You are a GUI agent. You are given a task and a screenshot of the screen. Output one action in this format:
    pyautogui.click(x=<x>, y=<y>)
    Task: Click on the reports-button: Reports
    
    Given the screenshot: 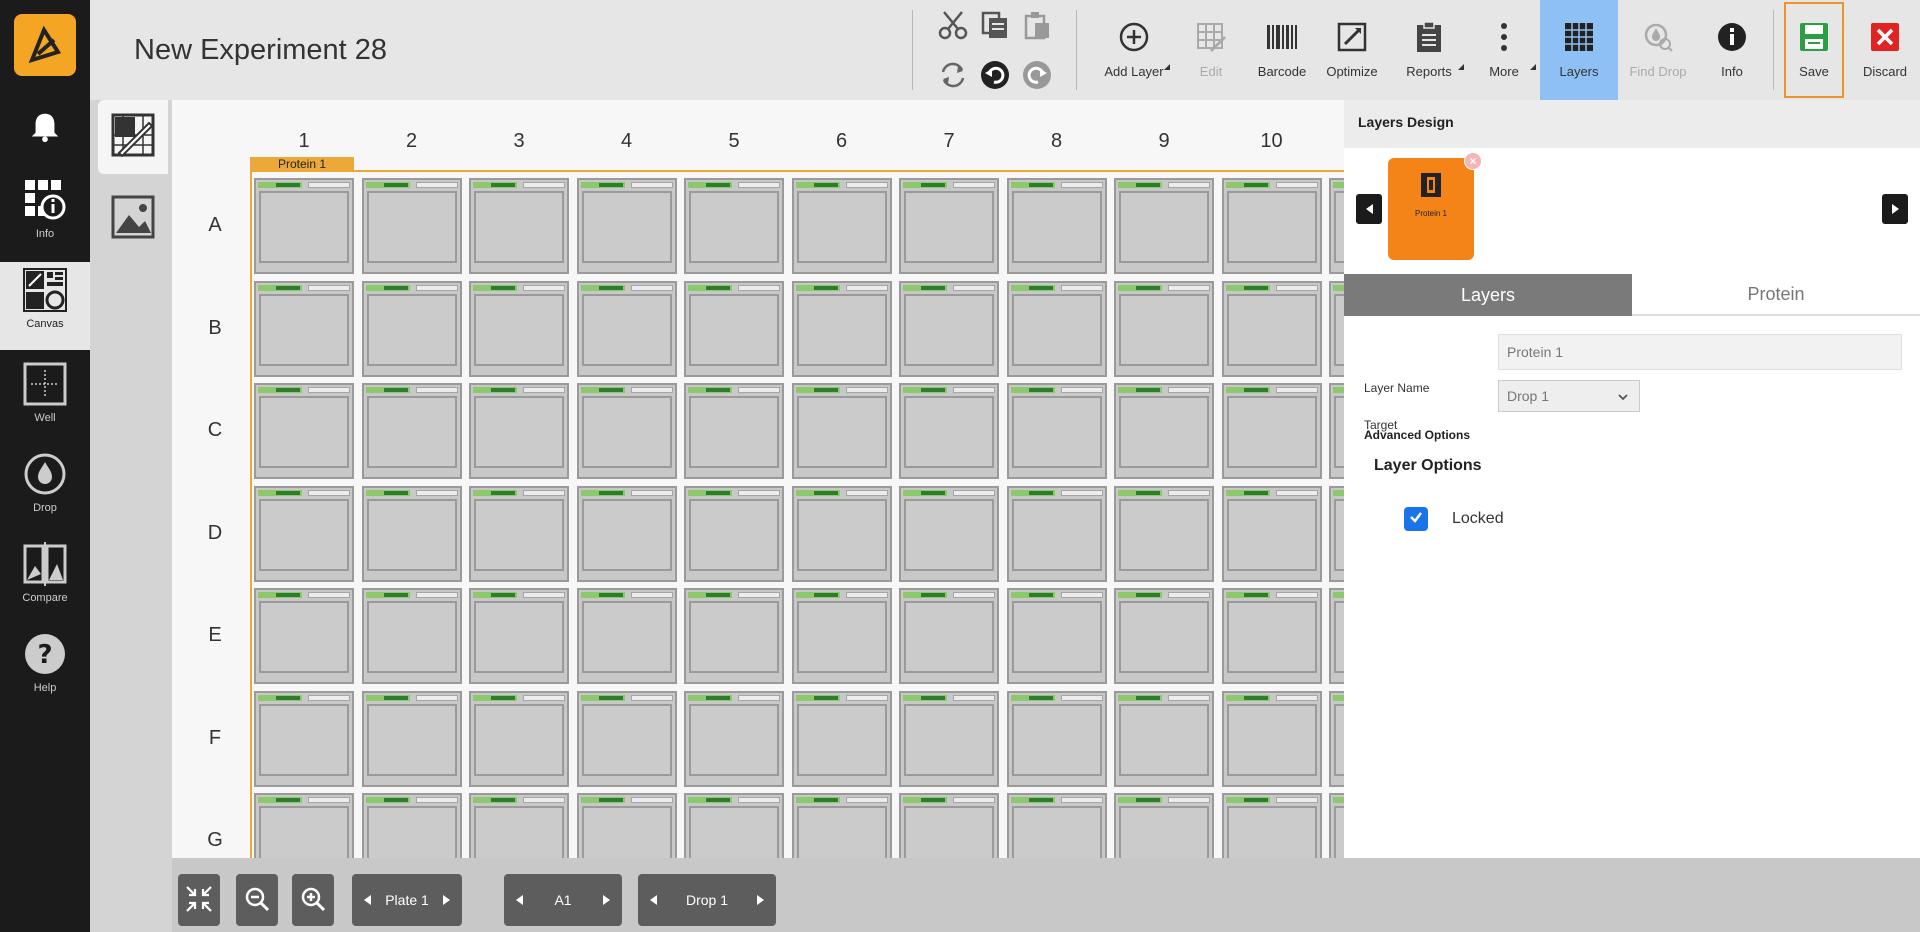 What is the action you would take?
    pyautogui.click(x=1429, y=50)
    